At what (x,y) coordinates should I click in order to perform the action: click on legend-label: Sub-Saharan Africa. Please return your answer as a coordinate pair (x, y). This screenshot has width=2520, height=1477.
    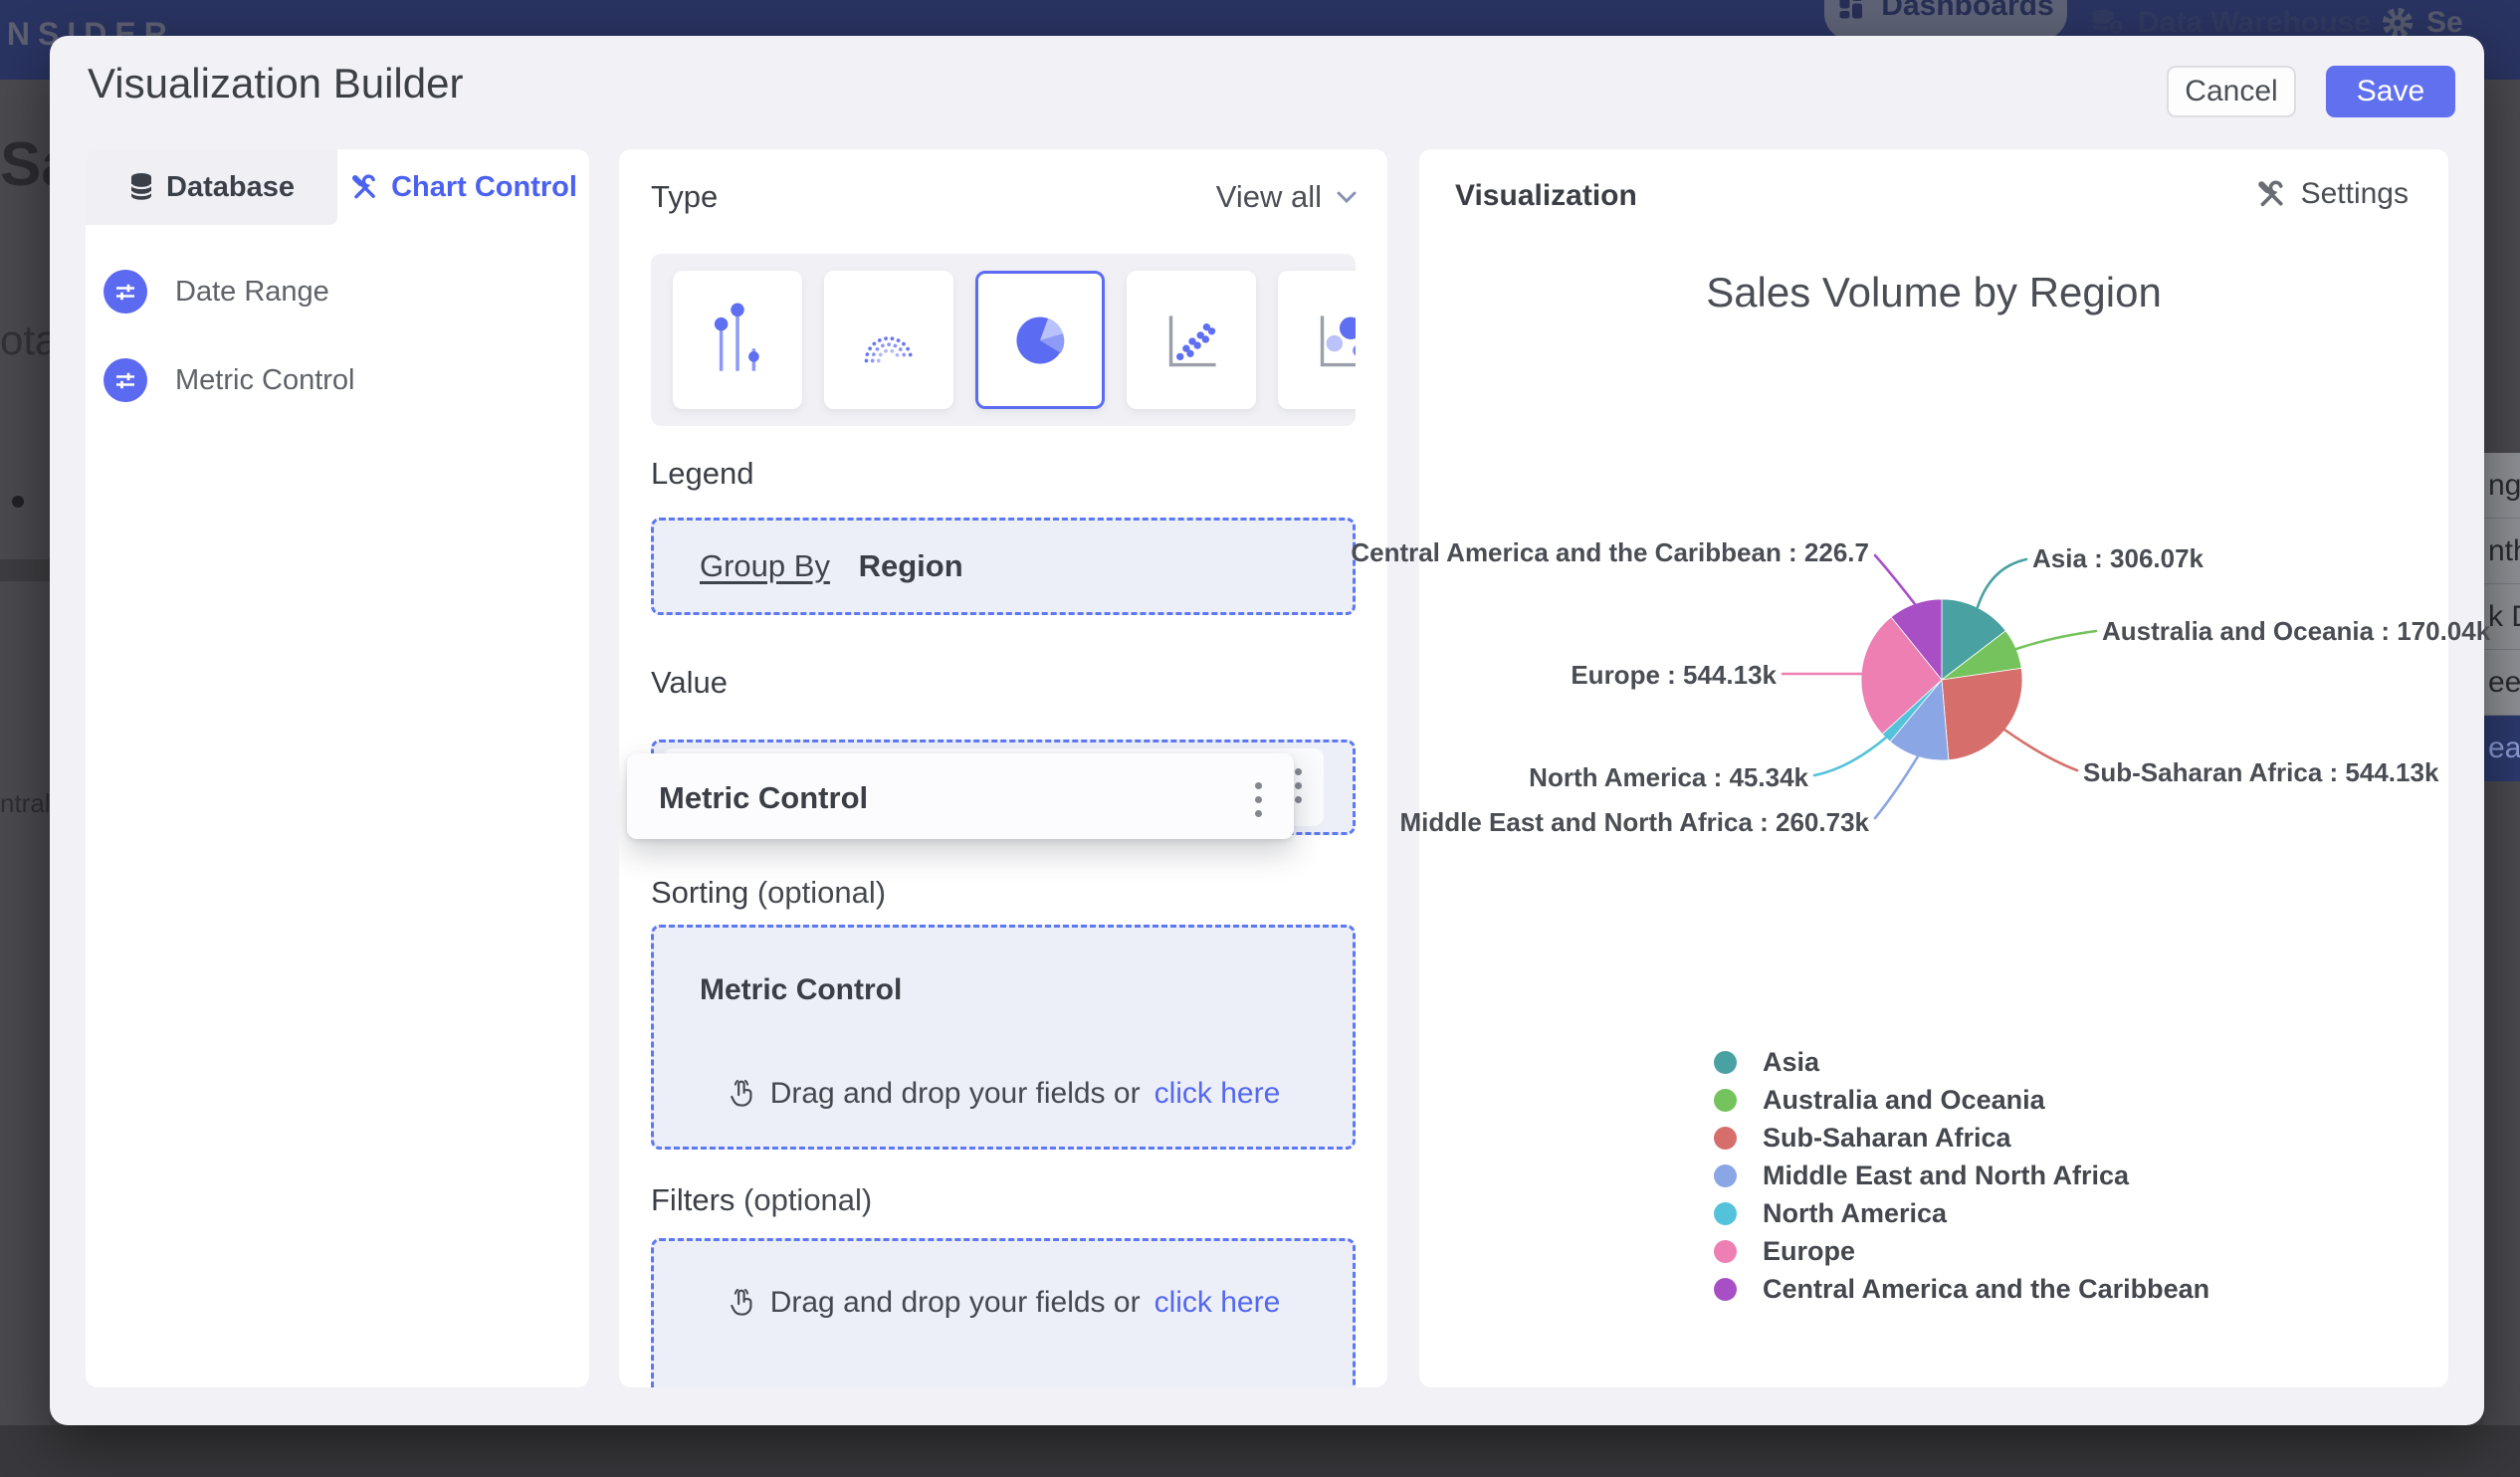
    Looking at the image, I should click on (1887, 1137).